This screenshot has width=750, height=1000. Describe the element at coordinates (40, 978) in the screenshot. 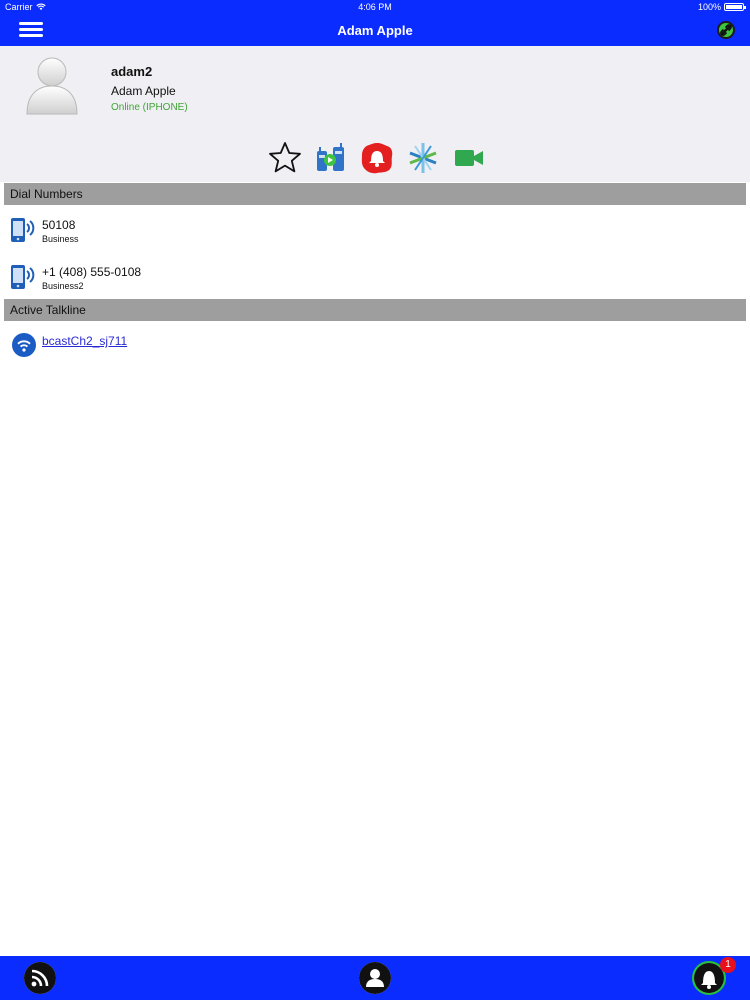

I see `feed-icon` at that location.